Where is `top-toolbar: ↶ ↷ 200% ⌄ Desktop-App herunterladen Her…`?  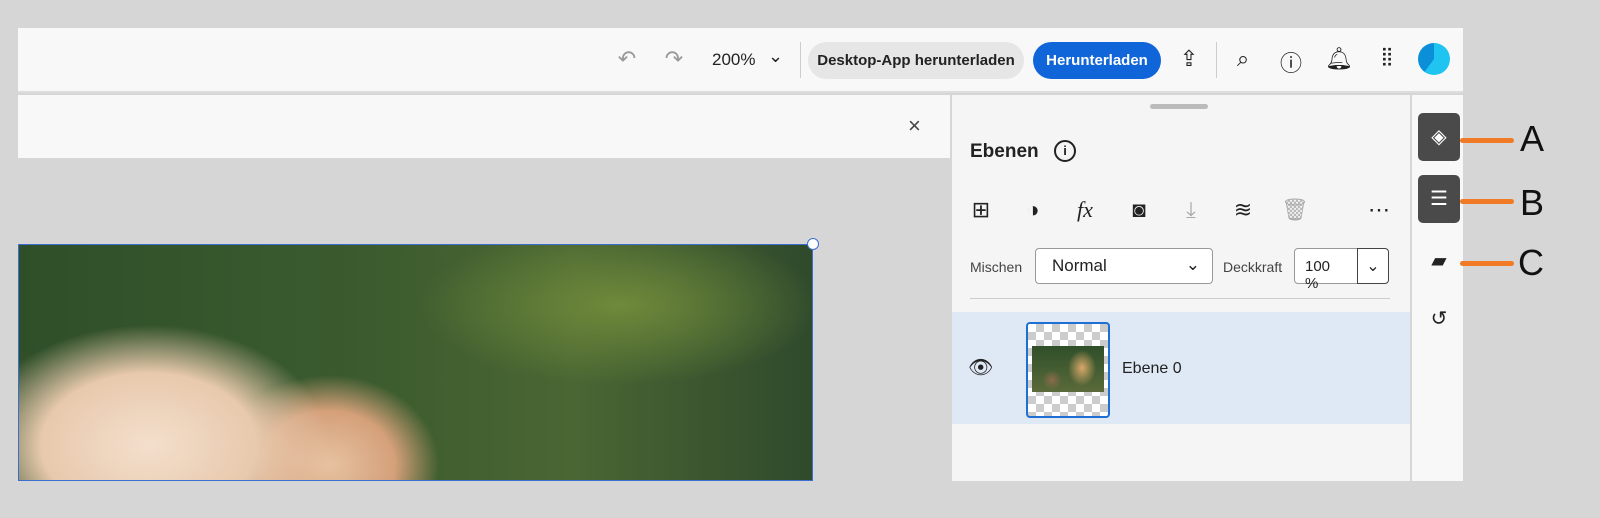
top-toolbar: ↶ ↷ 200% ⌄ Desktop-App herunterladen Her… is located at coordinates (740, 60).